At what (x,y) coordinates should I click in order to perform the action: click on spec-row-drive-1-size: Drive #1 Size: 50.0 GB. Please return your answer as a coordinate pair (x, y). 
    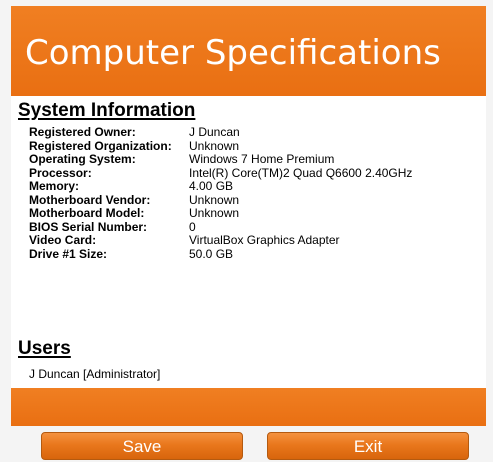
    Looking at the image, I should click on (220, 254).